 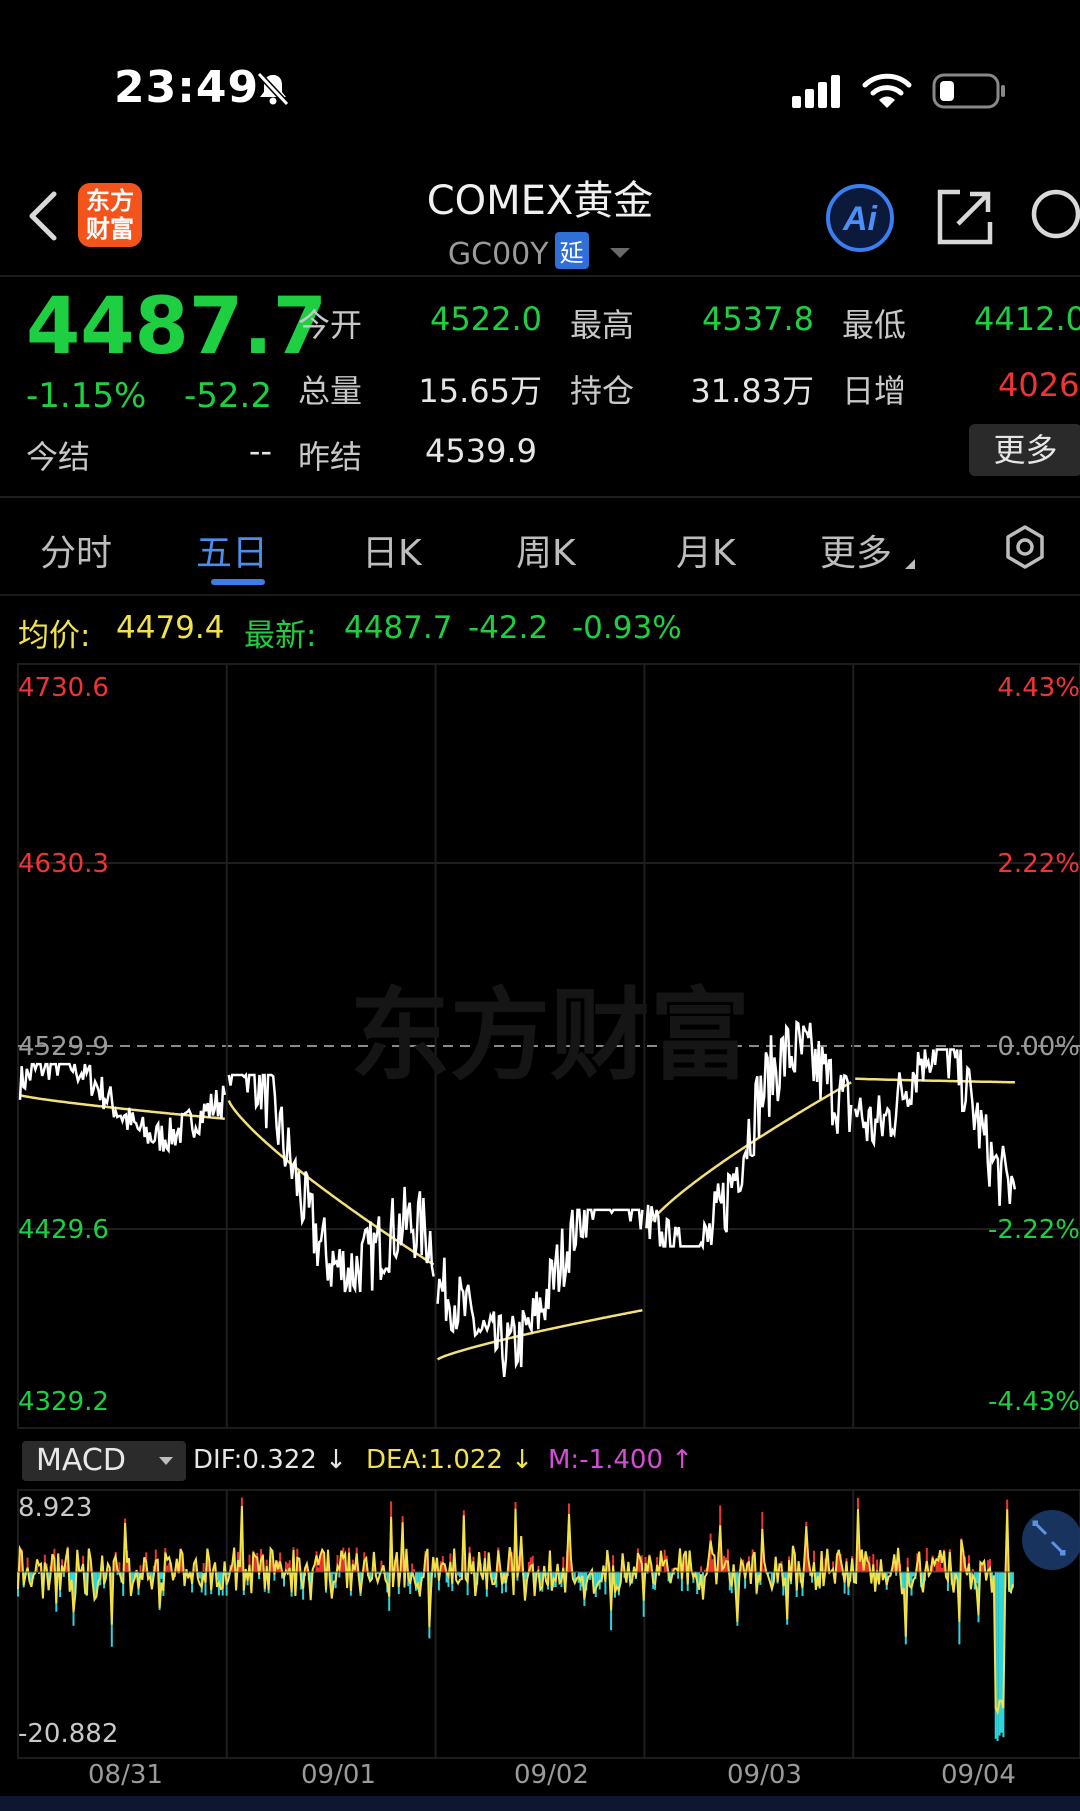 What do you see at coordinates (238, 582) in the screenshot?
I see `active-tab-indicator` at bounding box center [238, 582].